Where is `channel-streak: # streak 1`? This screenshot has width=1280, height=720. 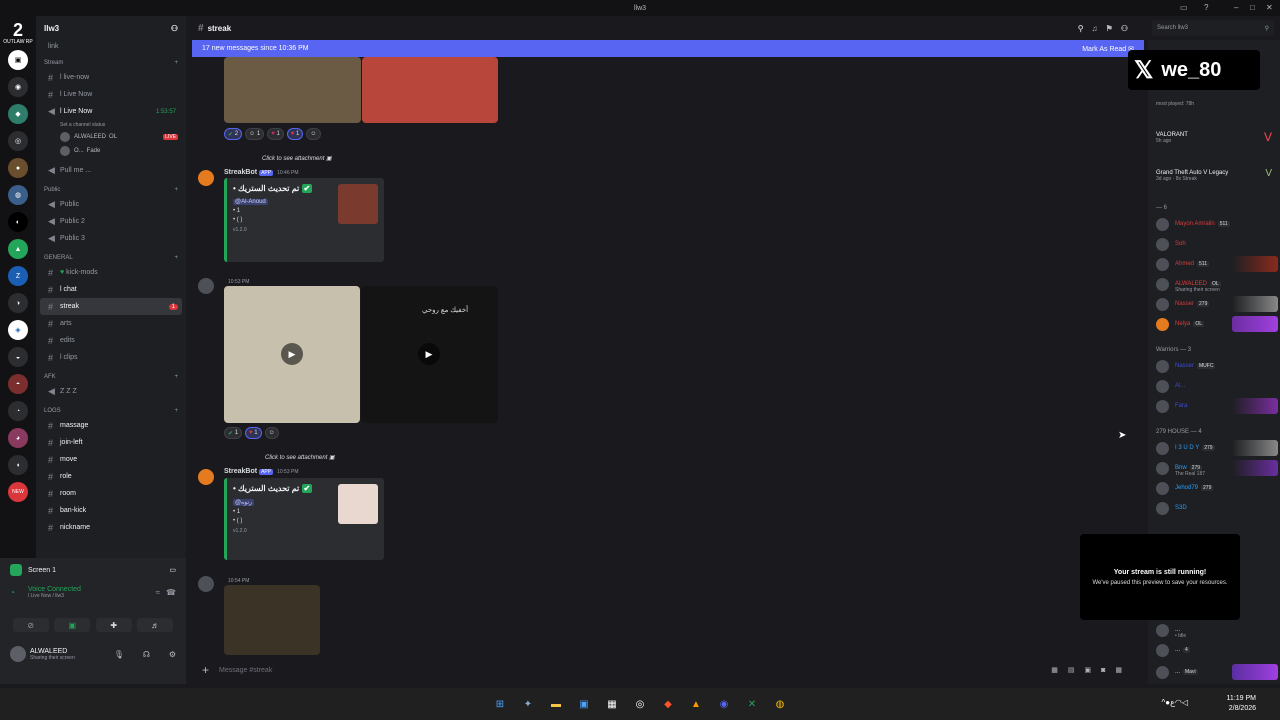
channel-streak: # streak 1 is located at coordinates (111, 306).